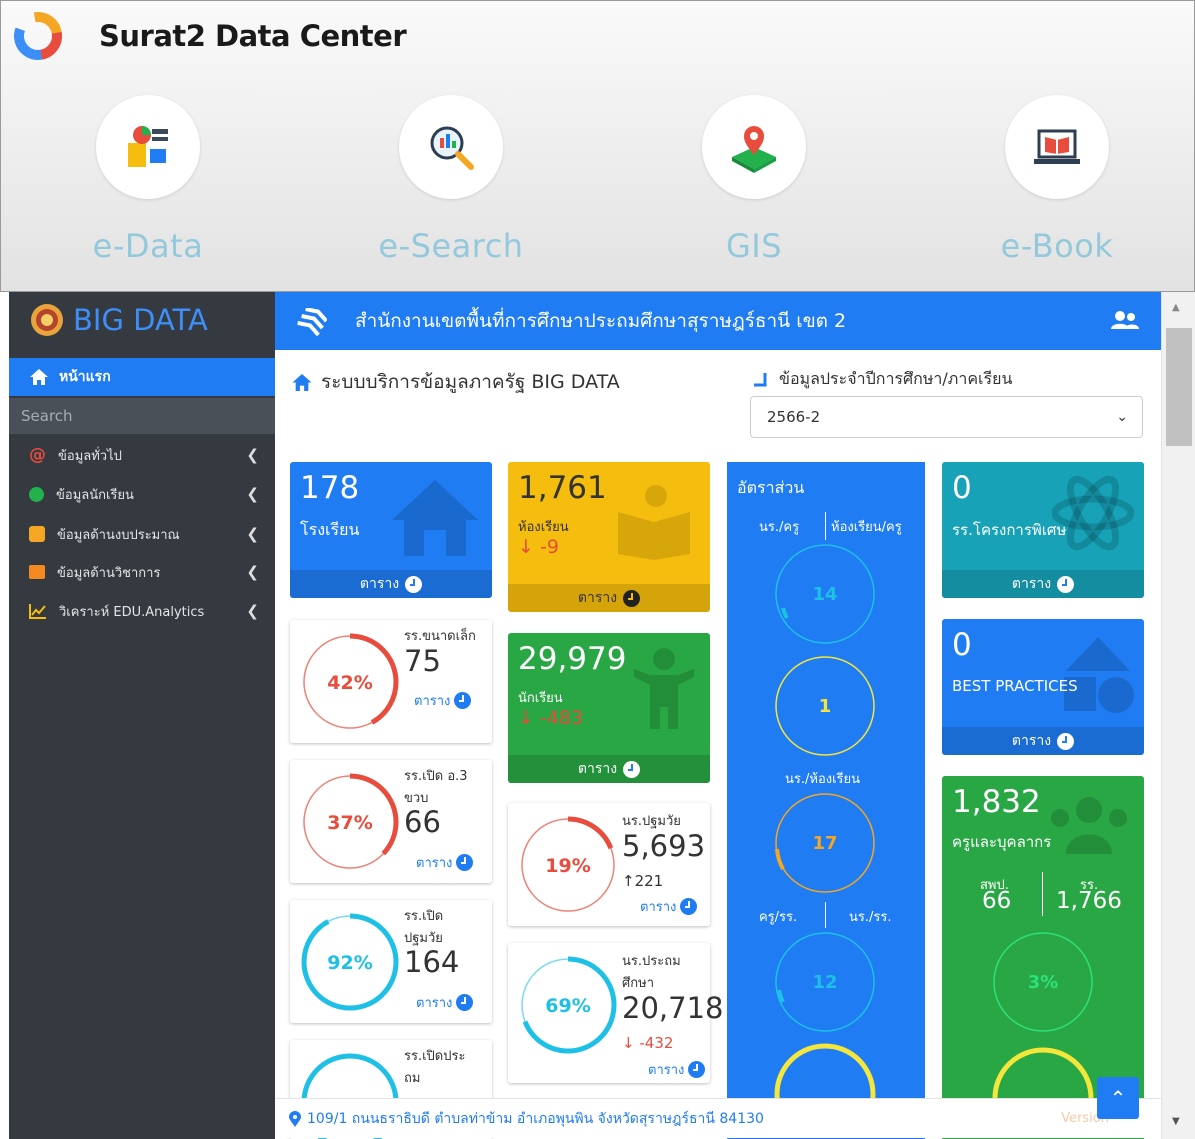  What do you see at coordinates (148, 180) in the screenshot?
I see `module-e-data: e-Data` at bounding box center [148, 180].